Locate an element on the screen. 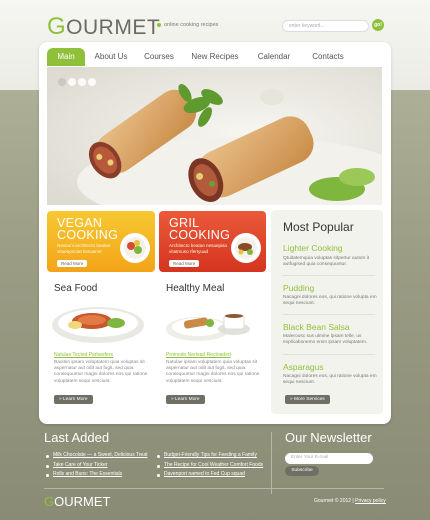 Image resolution: width=430 pixels, height=520 pixels. vegan-dish-image is located at coordinates (135, 248).